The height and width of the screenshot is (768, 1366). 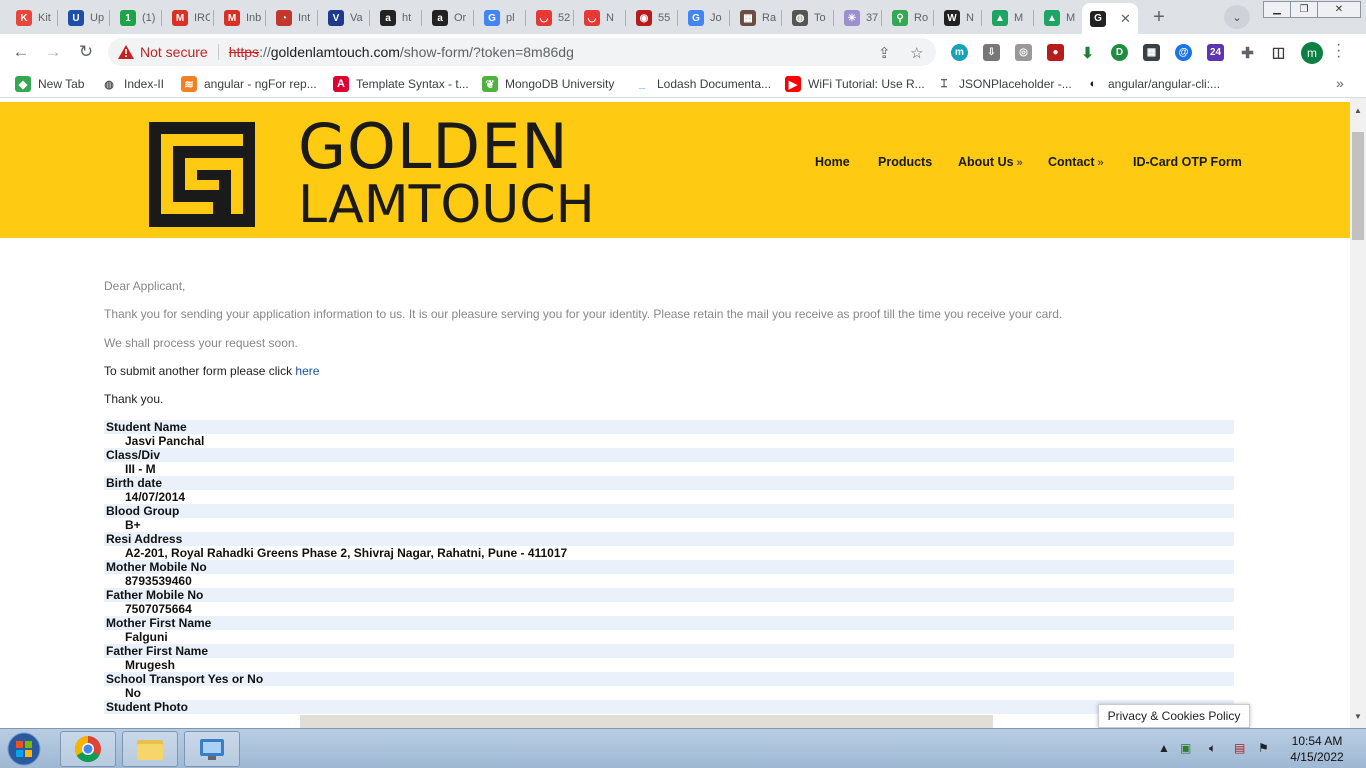 I want to click on record-field-label: Father First Name, so click(x=669, y=651).